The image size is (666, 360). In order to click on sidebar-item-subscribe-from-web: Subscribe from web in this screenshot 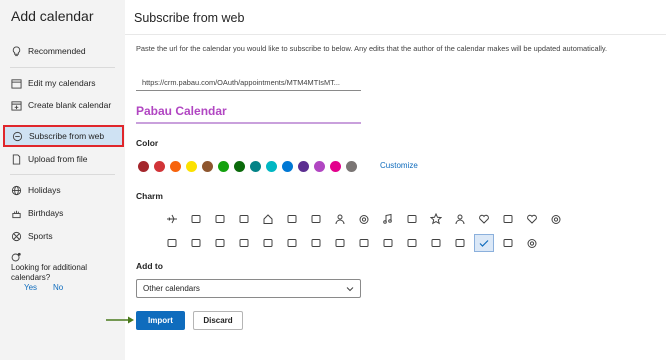, I will do `click(63, 136)`.